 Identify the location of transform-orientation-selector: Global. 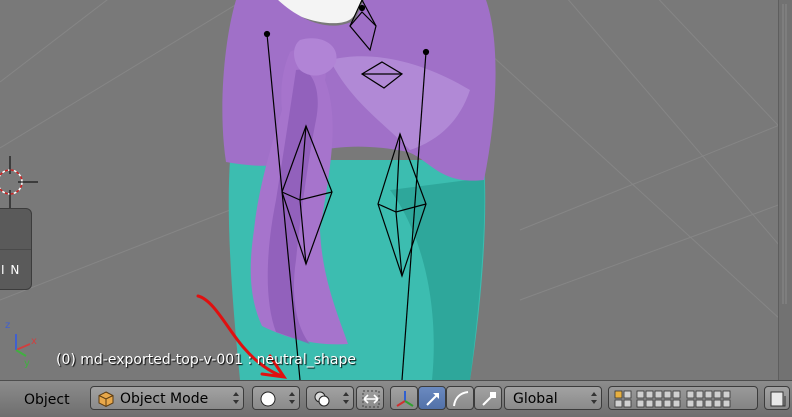
(553, 398).